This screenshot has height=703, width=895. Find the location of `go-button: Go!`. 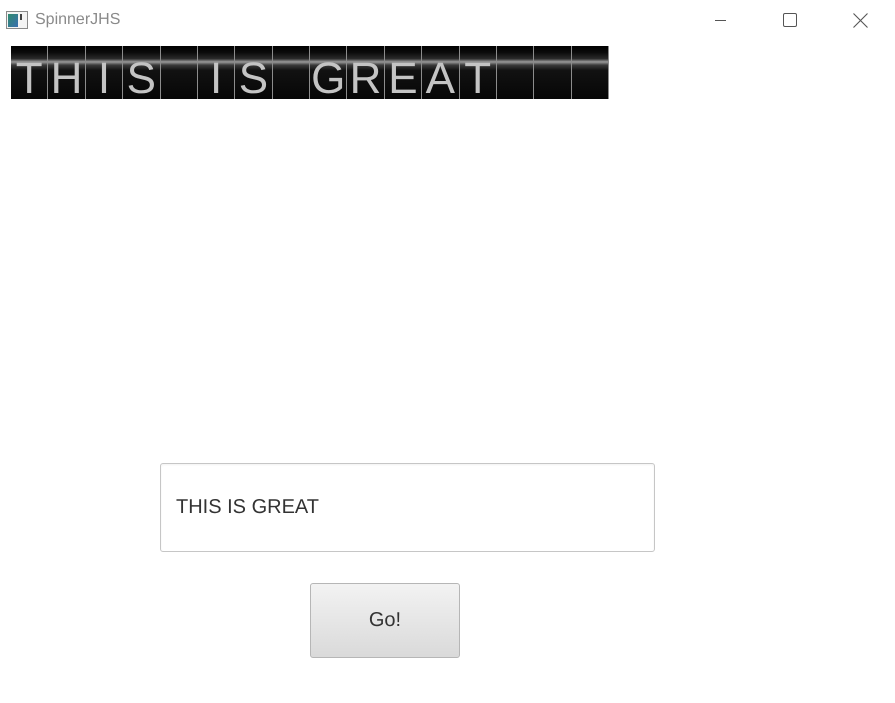

go-button: Go! is located at coordinates (385, 620).